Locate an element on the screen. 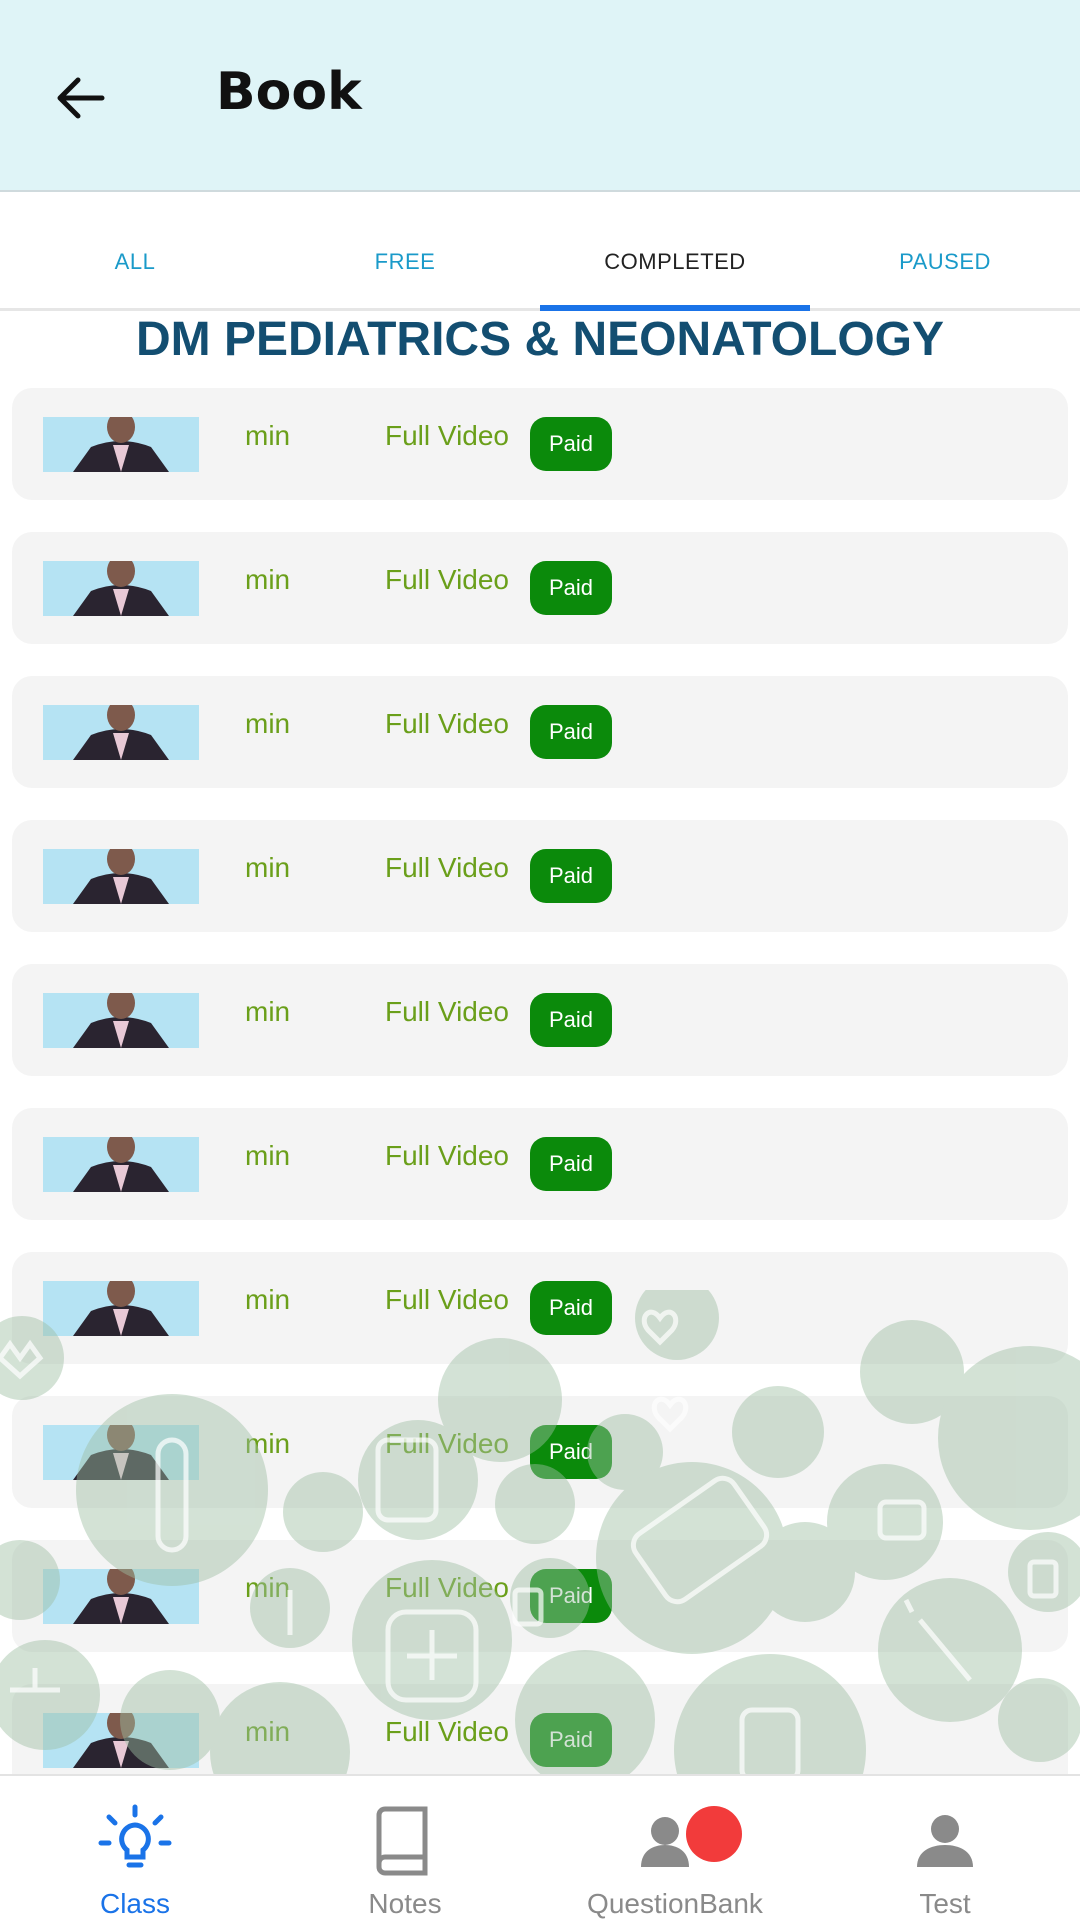  tab-indicator is located at coordinates (675, 308).